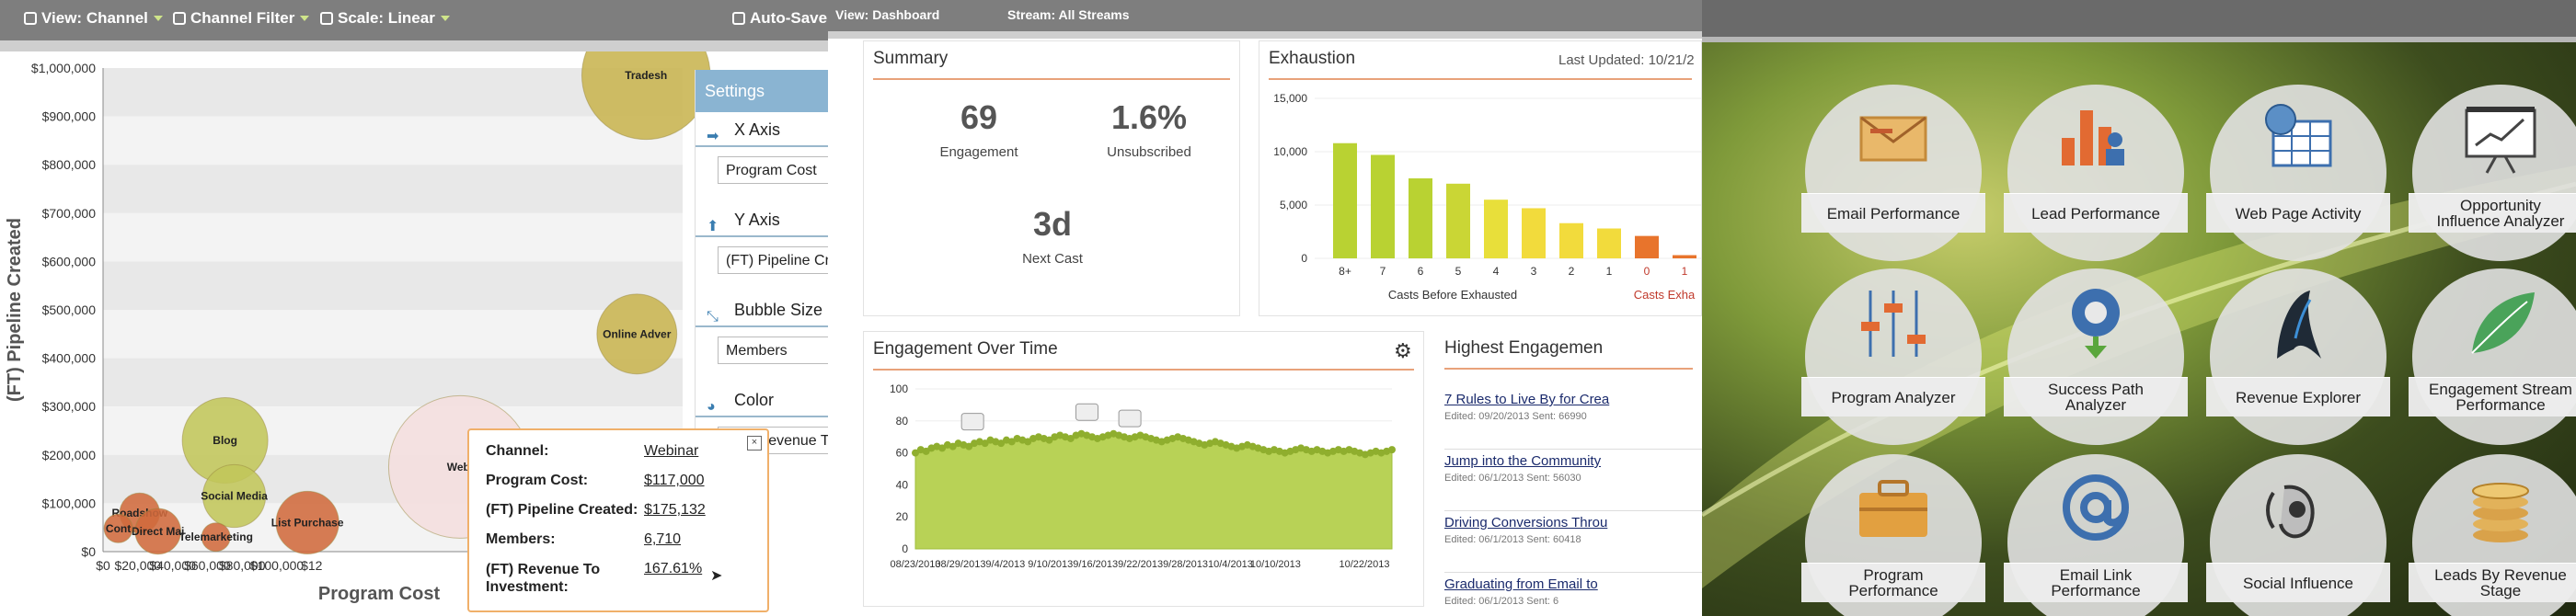 The image size is (2576, 616). I want to click on autosave-toggle: Auto-Save: A, so click(780, 18).